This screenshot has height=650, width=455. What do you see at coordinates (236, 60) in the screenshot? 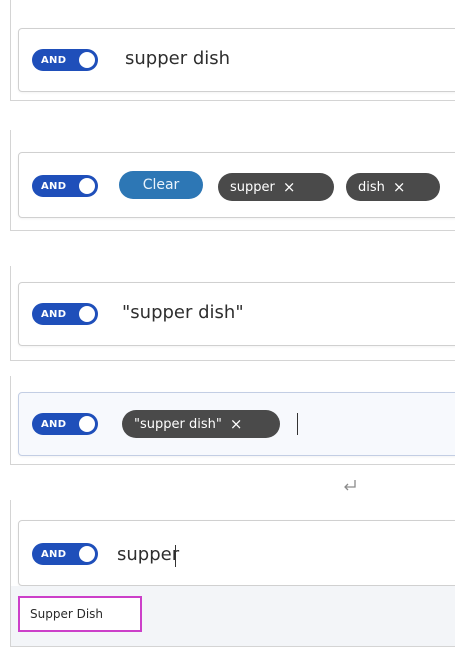
I see `search-box-1: AND supper dish` at bounding box center [236, 60].